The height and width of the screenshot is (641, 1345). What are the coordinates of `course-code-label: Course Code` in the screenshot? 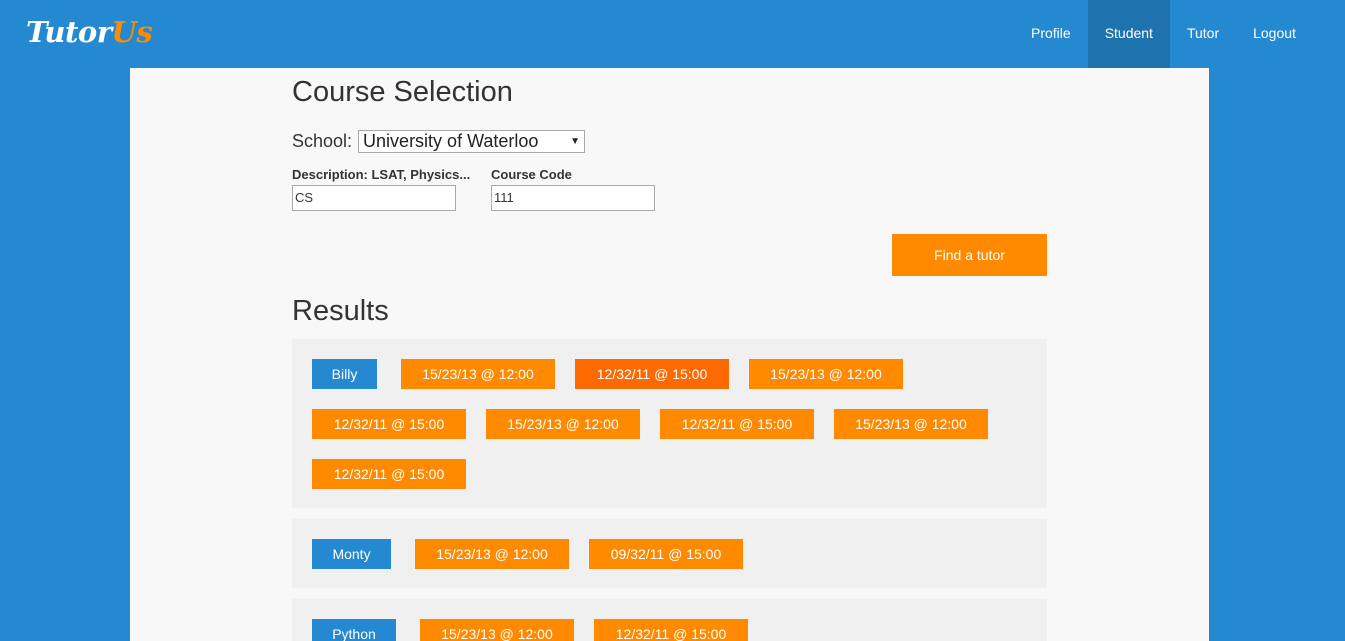 It's located at (531, 174).